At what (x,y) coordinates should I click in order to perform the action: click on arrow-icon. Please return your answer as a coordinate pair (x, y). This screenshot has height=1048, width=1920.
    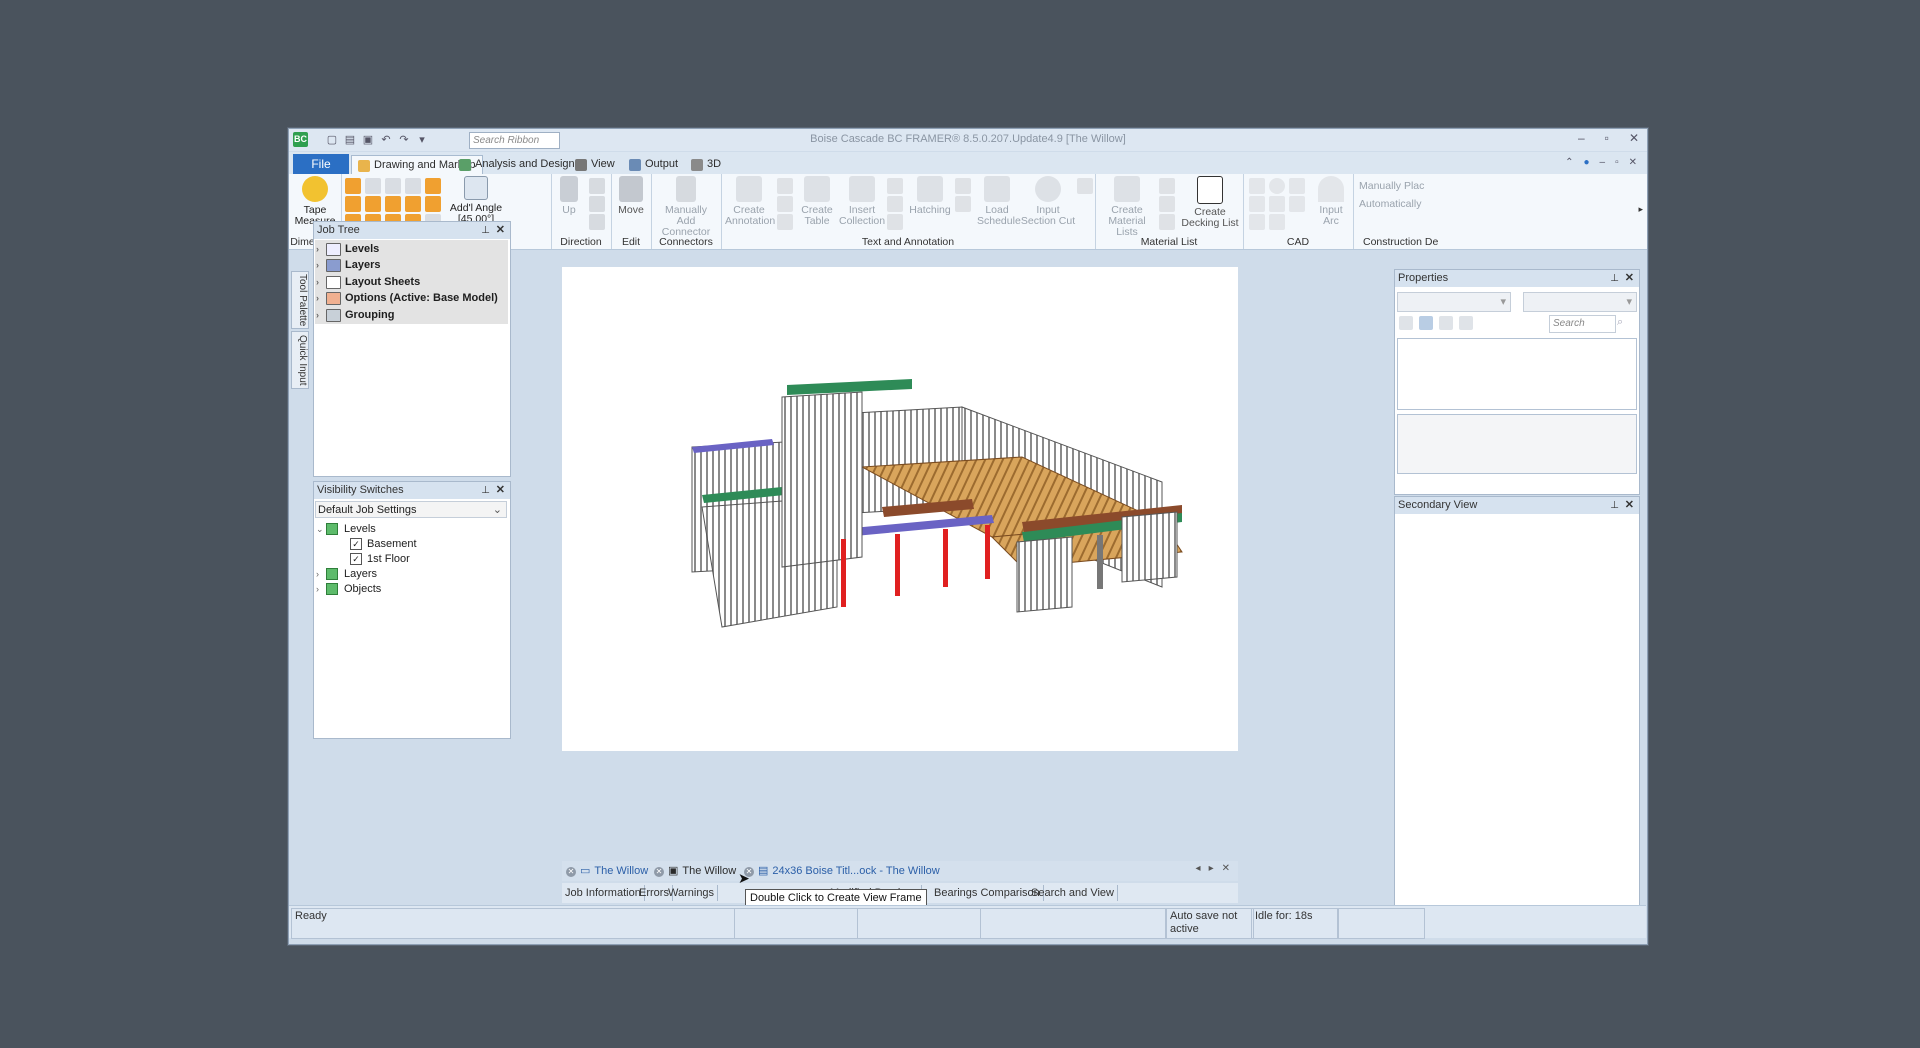
    Looking at the image, I should click on (1257, 204).